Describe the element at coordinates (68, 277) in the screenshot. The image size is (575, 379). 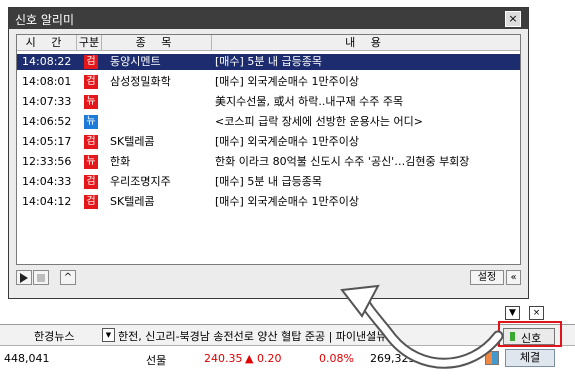
I see `scroll-up-button: ^` at that location.